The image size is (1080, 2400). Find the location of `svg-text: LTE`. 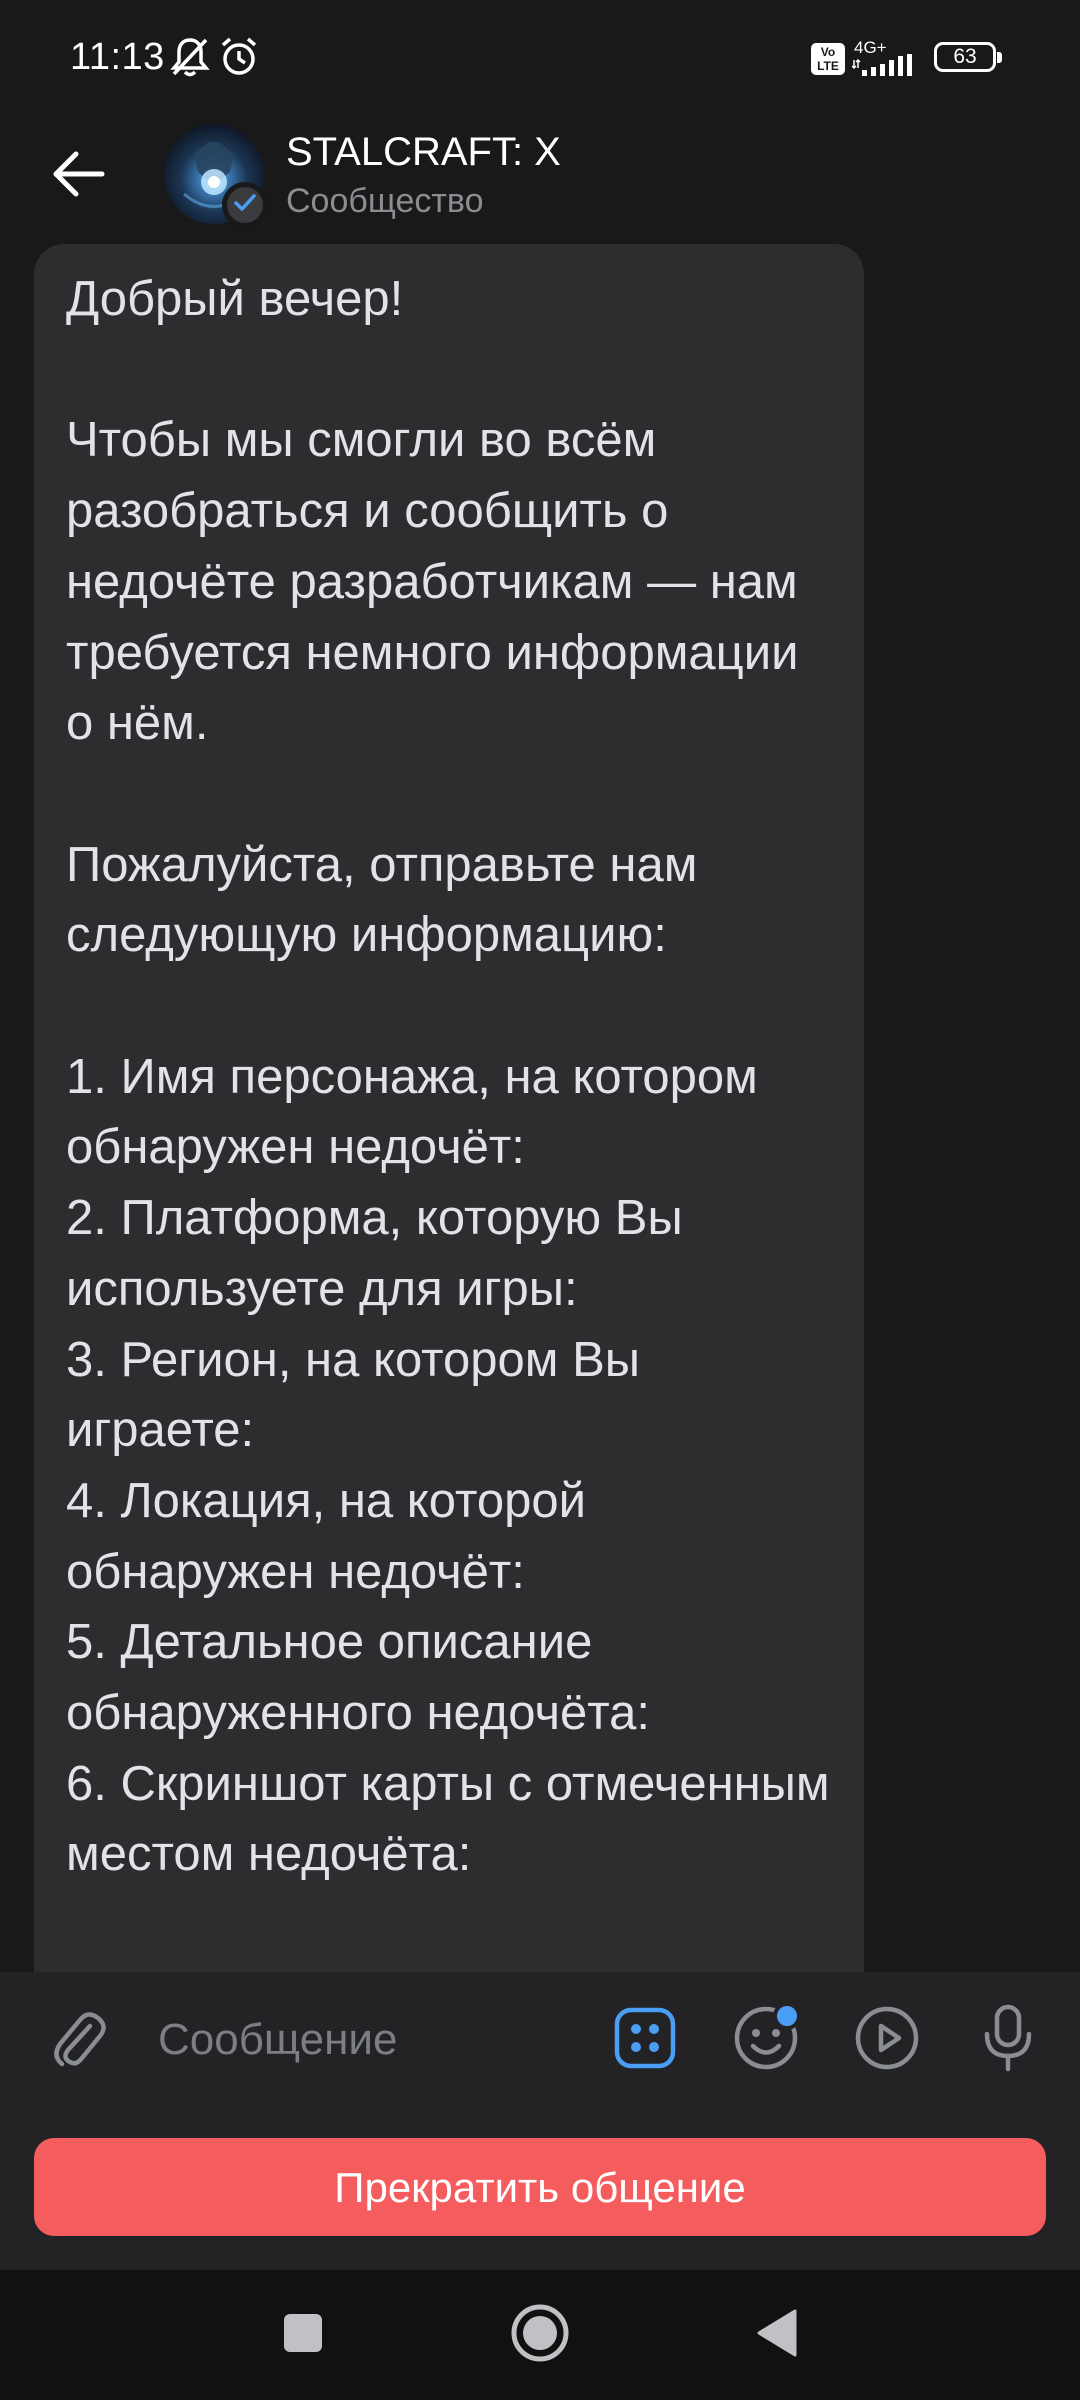

svg-text: LTE is located at coordinates (828, 66).